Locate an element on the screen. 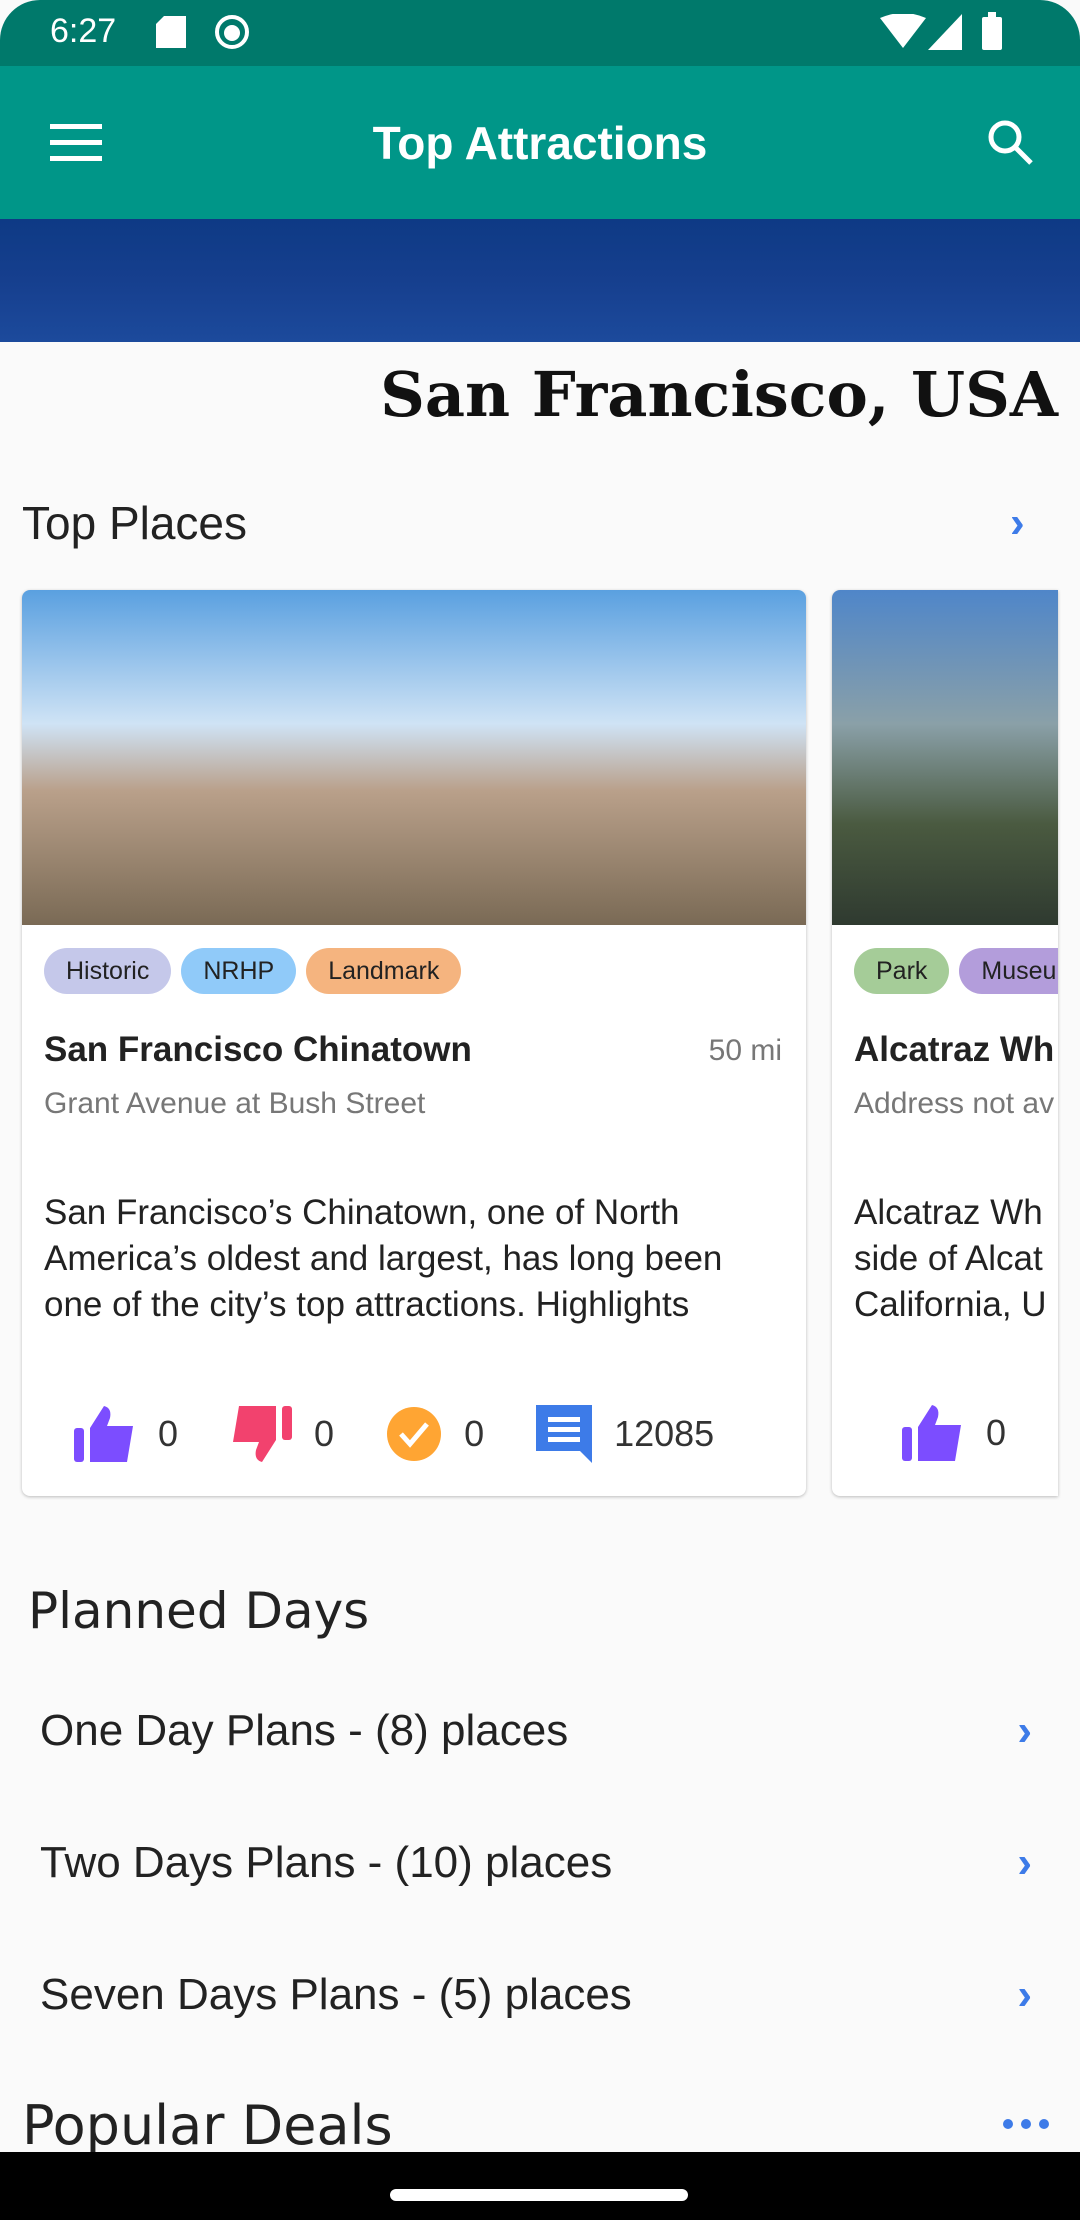 This screenshot has height=2220, width=1080. comment-icon is located at coordinates (564, 1434).